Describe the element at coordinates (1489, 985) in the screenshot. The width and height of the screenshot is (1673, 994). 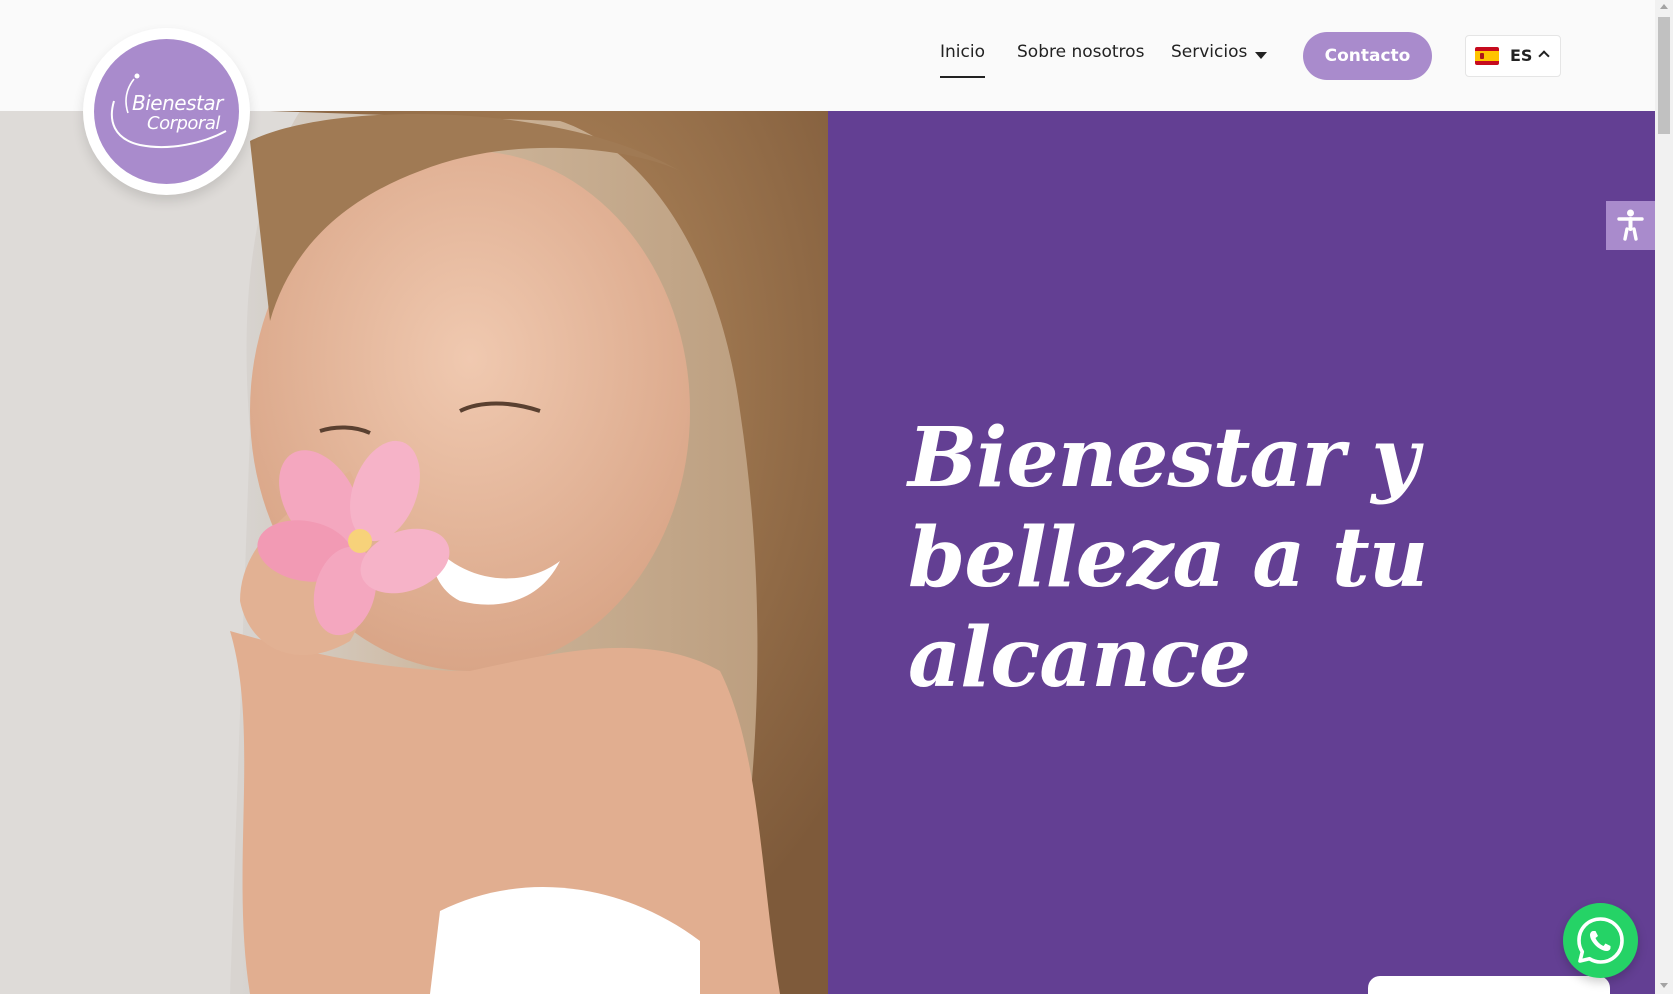
I see `card-peek` at that location.